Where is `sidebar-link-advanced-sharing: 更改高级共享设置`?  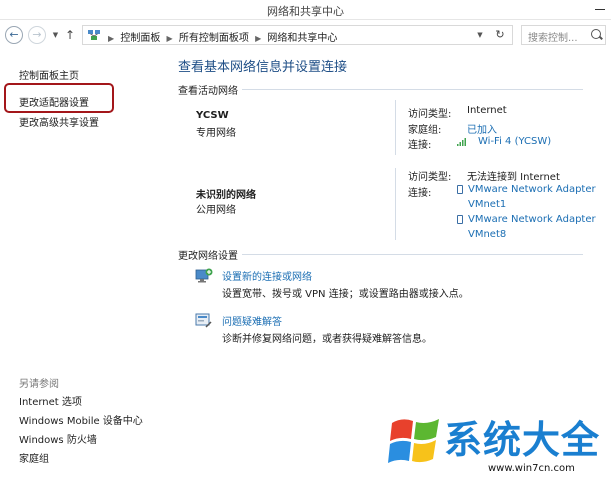
sidebar-link-advanced-sharing: 更改高级共享设置 is located at coordinates (59, 121).